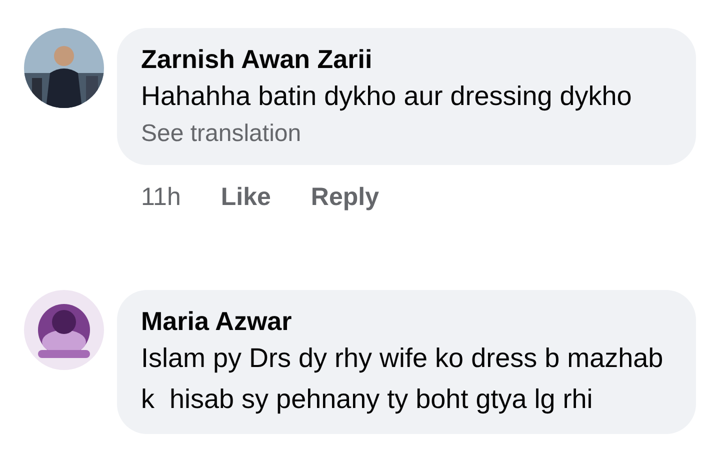  I want to click on timestamp: 11h, so click(161, 197).